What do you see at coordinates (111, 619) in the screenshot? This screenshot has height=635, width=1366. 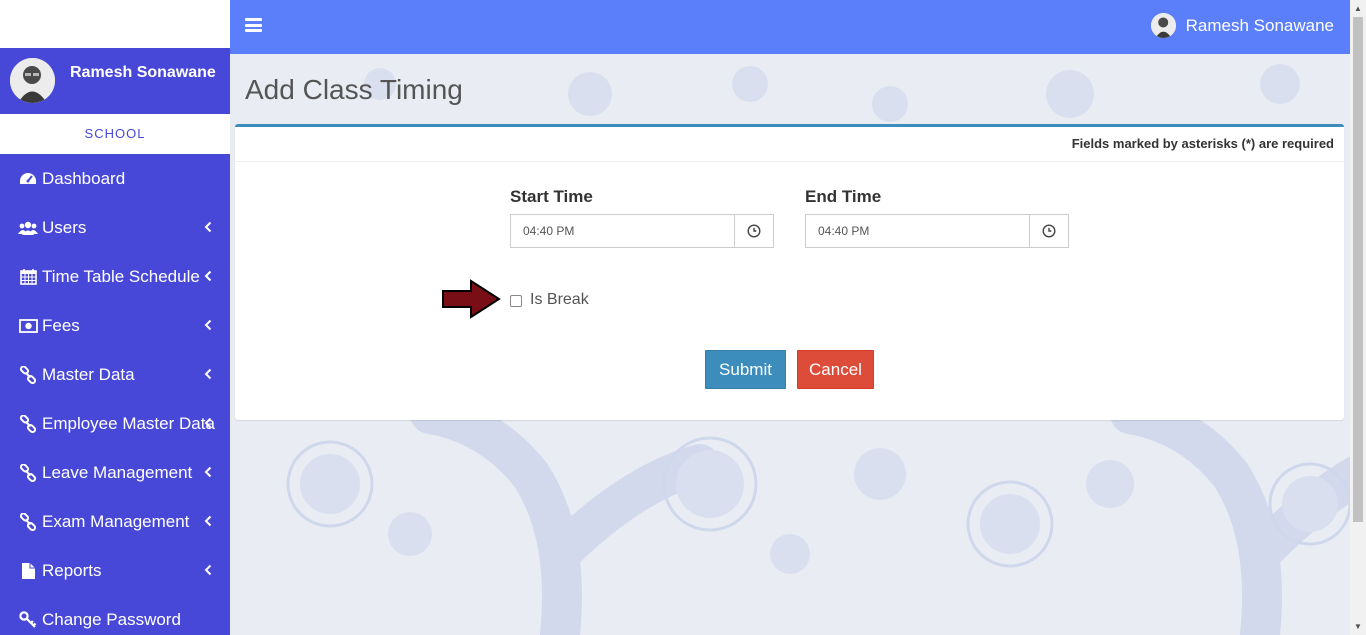 I see `sidebar-item-label: Change Password` at bounding box center [111, 619].